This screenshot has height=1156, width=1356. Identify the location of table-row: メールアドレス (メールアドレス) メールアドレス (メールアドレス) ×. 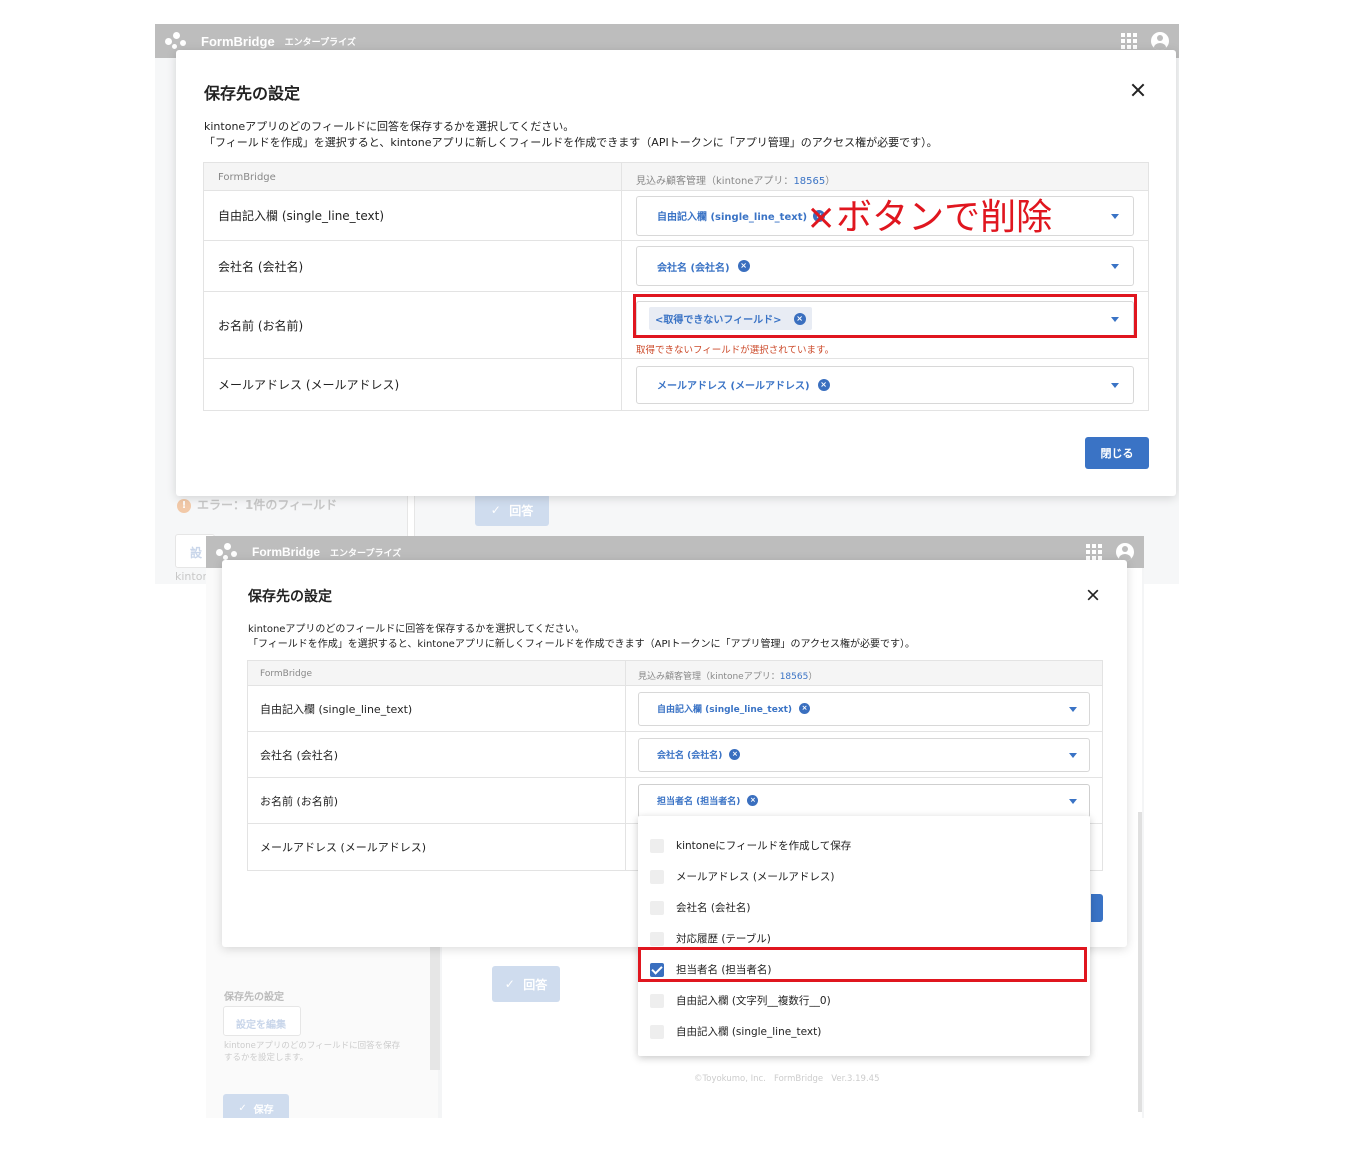
(676, 384).